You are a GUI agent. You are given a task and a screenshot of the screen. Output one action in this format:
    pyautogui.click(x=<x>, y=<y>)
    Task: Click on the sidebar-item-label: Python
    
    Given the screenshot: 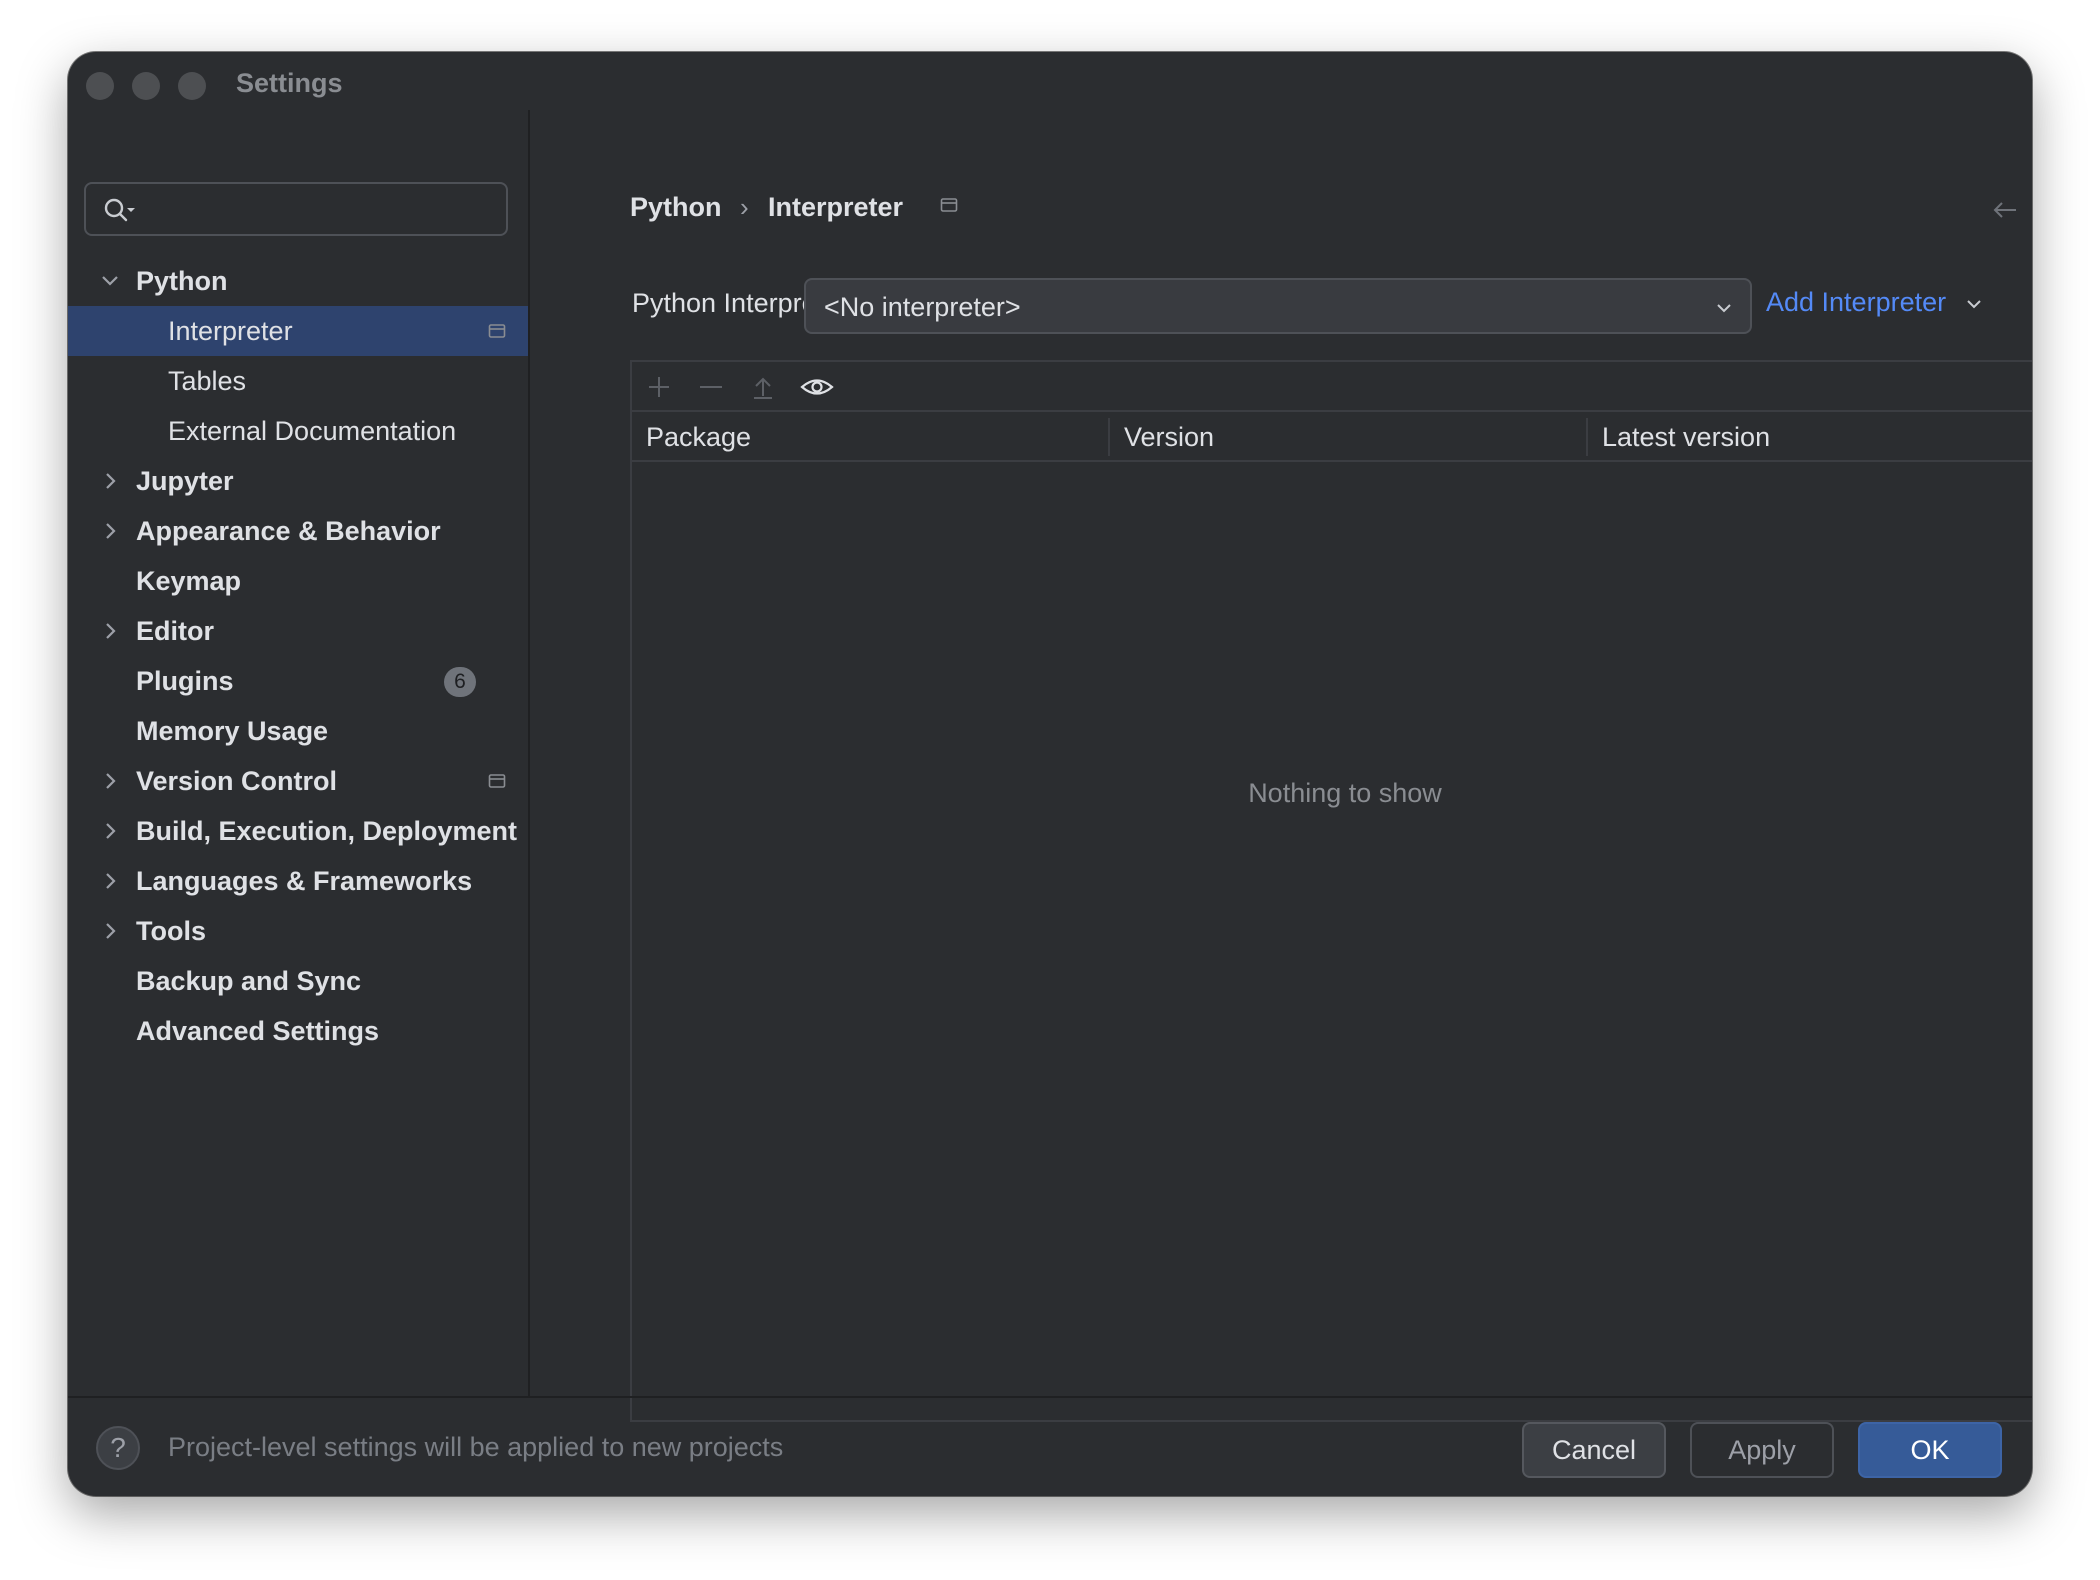 What is the action you would take?
    pyautogui.click(x=182, y=281)
    